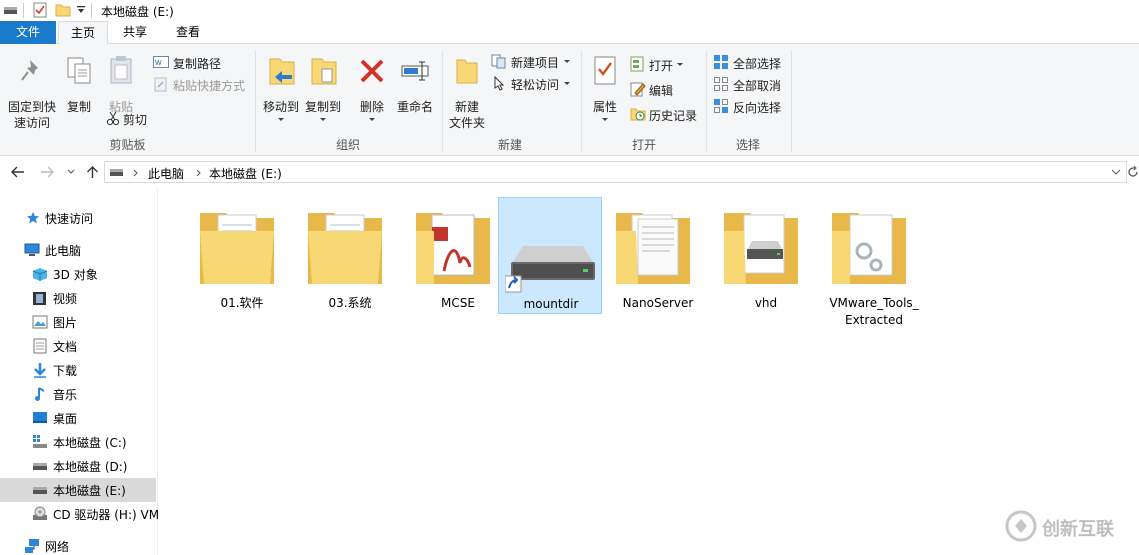  What do you see at coordinates (135, 32) in the screenshot?
I see `tab-share: 共享` at bounding box center [135, 32].